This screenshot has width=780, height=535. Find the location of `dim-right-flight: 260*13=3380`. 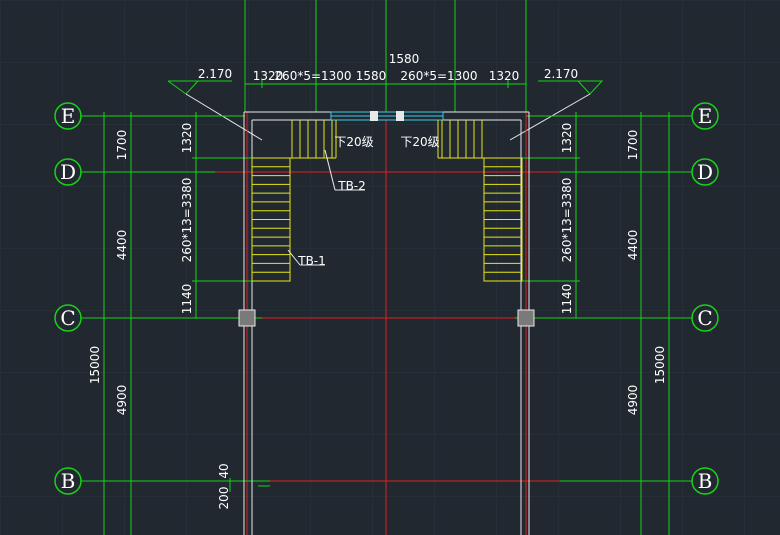

dim-right-flight: 260*13=3380 is located at coordinates (567, 220).